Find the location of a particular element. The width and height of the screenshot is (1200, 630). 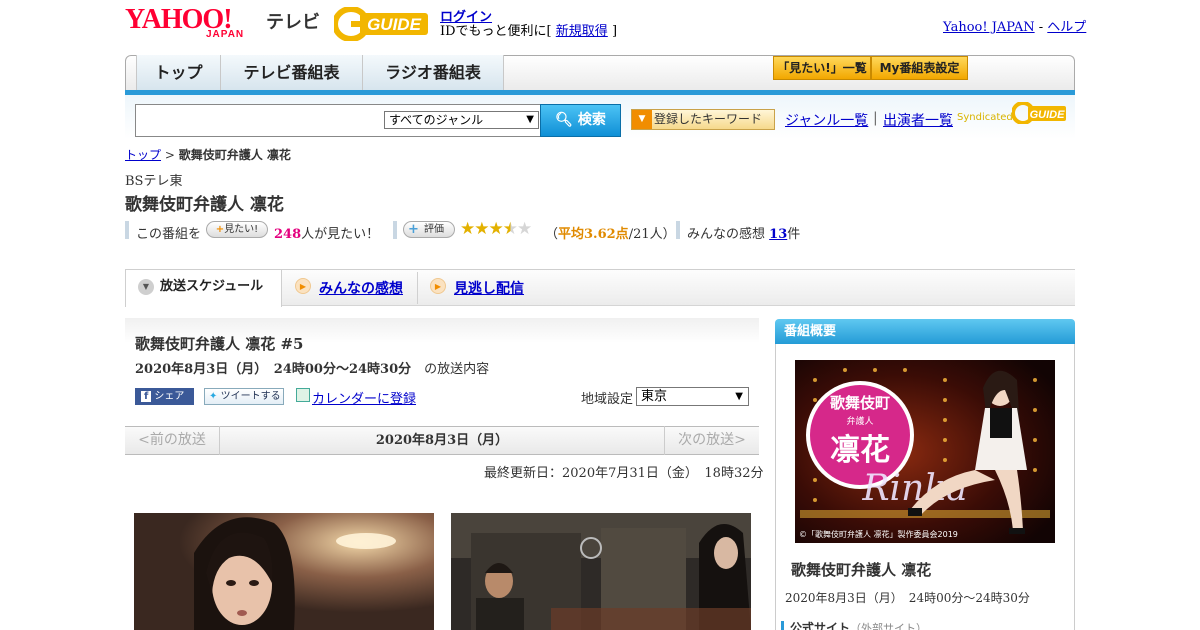

id-promo-close: ] is located at coordinates (614, 31).